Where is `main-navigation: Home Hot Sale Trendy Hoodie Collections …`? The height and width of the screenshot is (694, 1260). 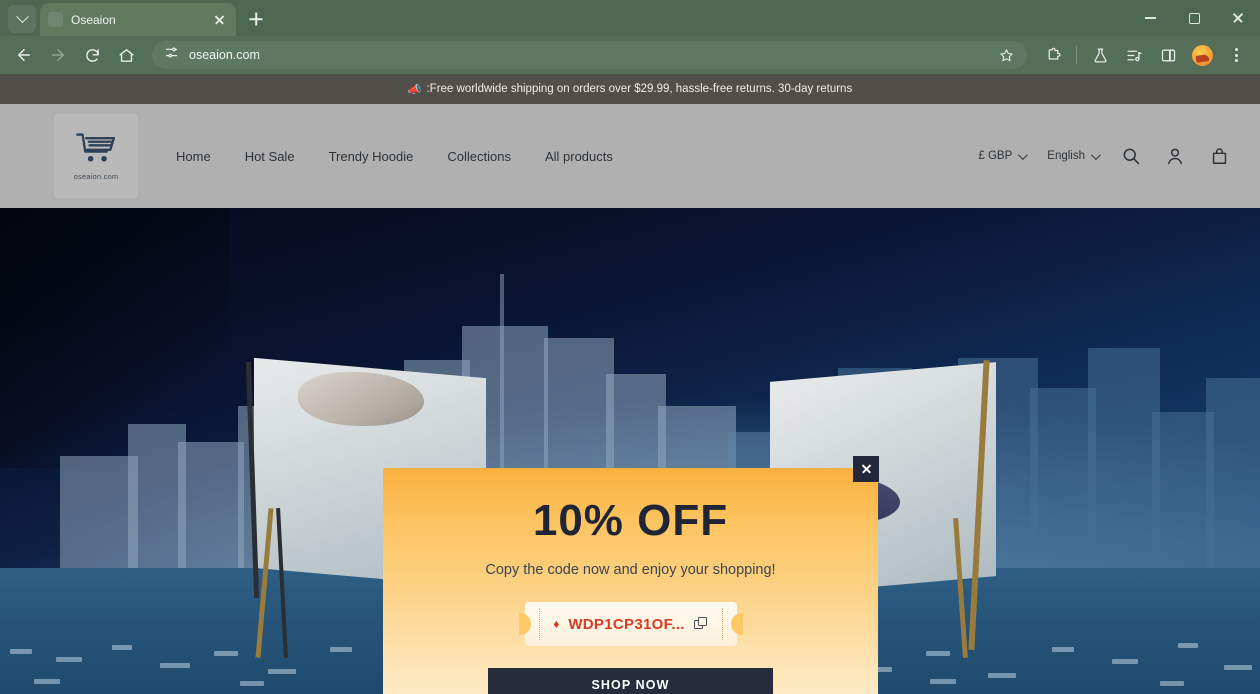 main-navigation: Home Hot Sale Trendy Hoodie Collections … is located at coordinates (394, 156).